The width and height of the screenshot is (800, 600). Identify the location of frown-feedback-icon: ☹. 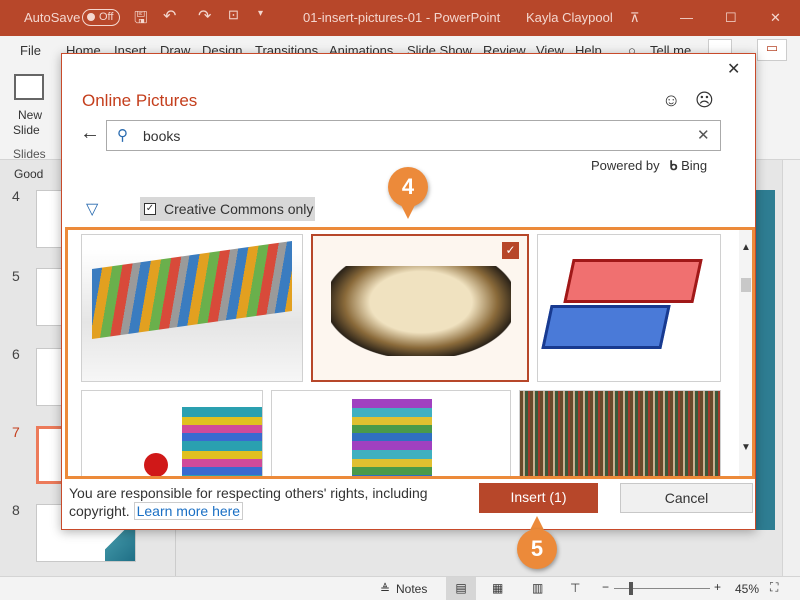
(704, 100).